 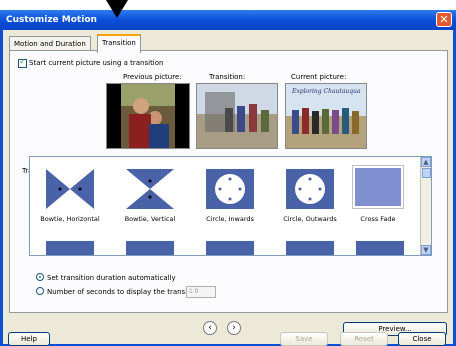 I want to click on window-title: Customize Motion, so click(x=51, y=20).